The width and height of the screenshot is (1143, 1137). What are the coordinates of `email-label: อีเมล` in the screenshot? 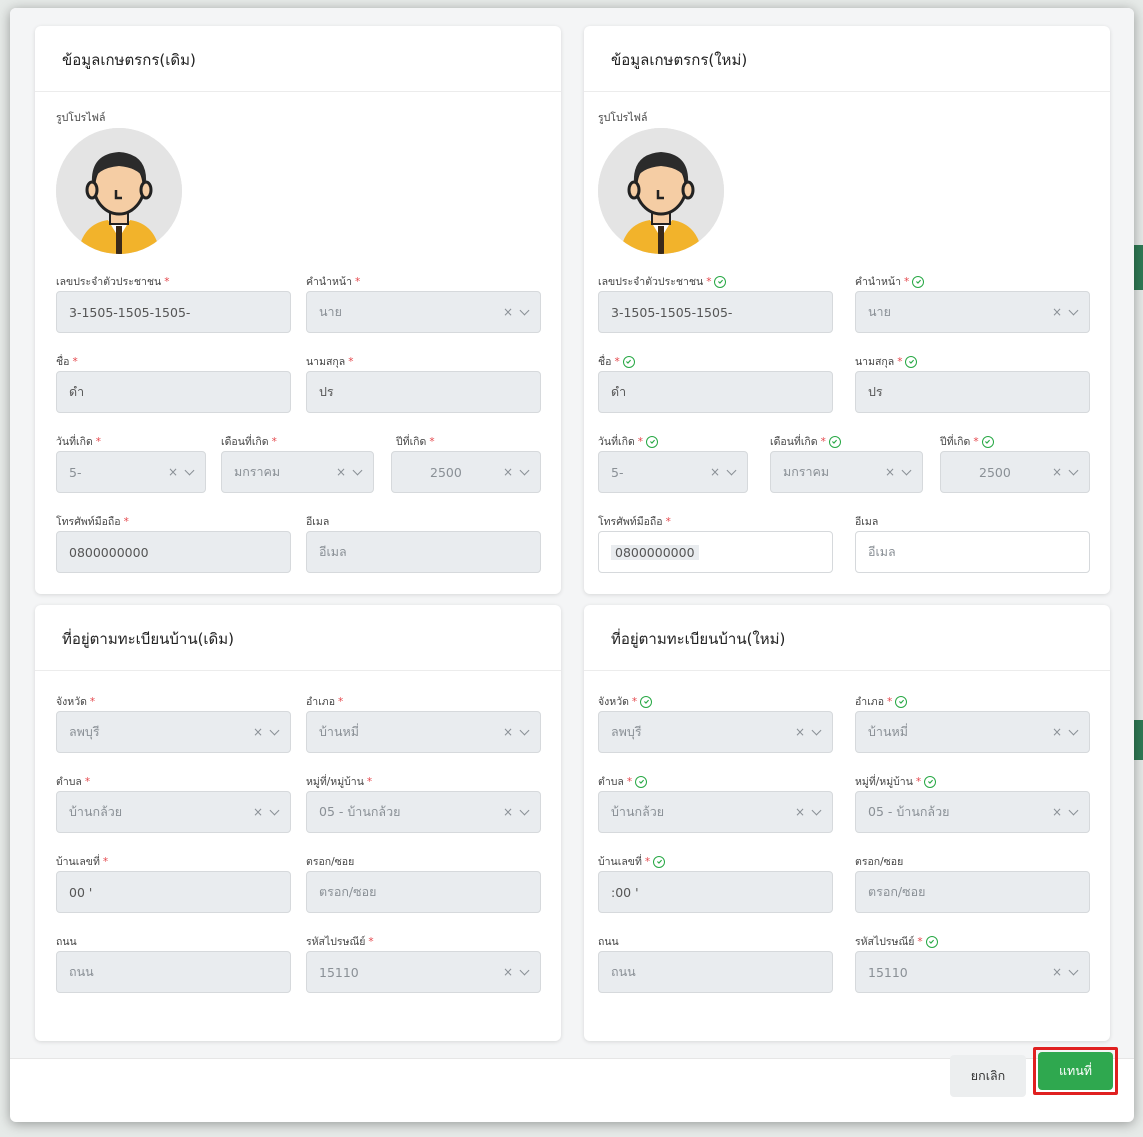 It's located at (318, 522).